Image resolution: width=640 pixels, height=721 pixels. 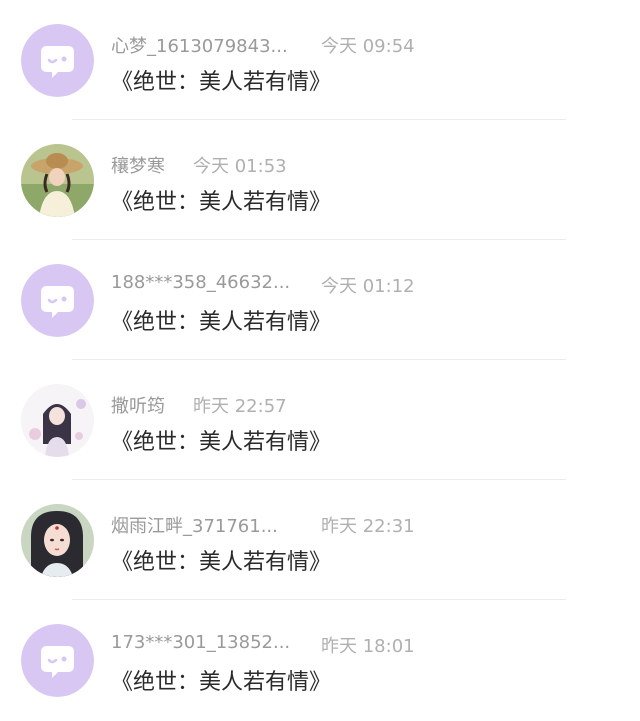 What do you see at coordinates (240, 166) in the screenshot?
I see `message-time: 今天 01:53` at bounding box center [240, 166].